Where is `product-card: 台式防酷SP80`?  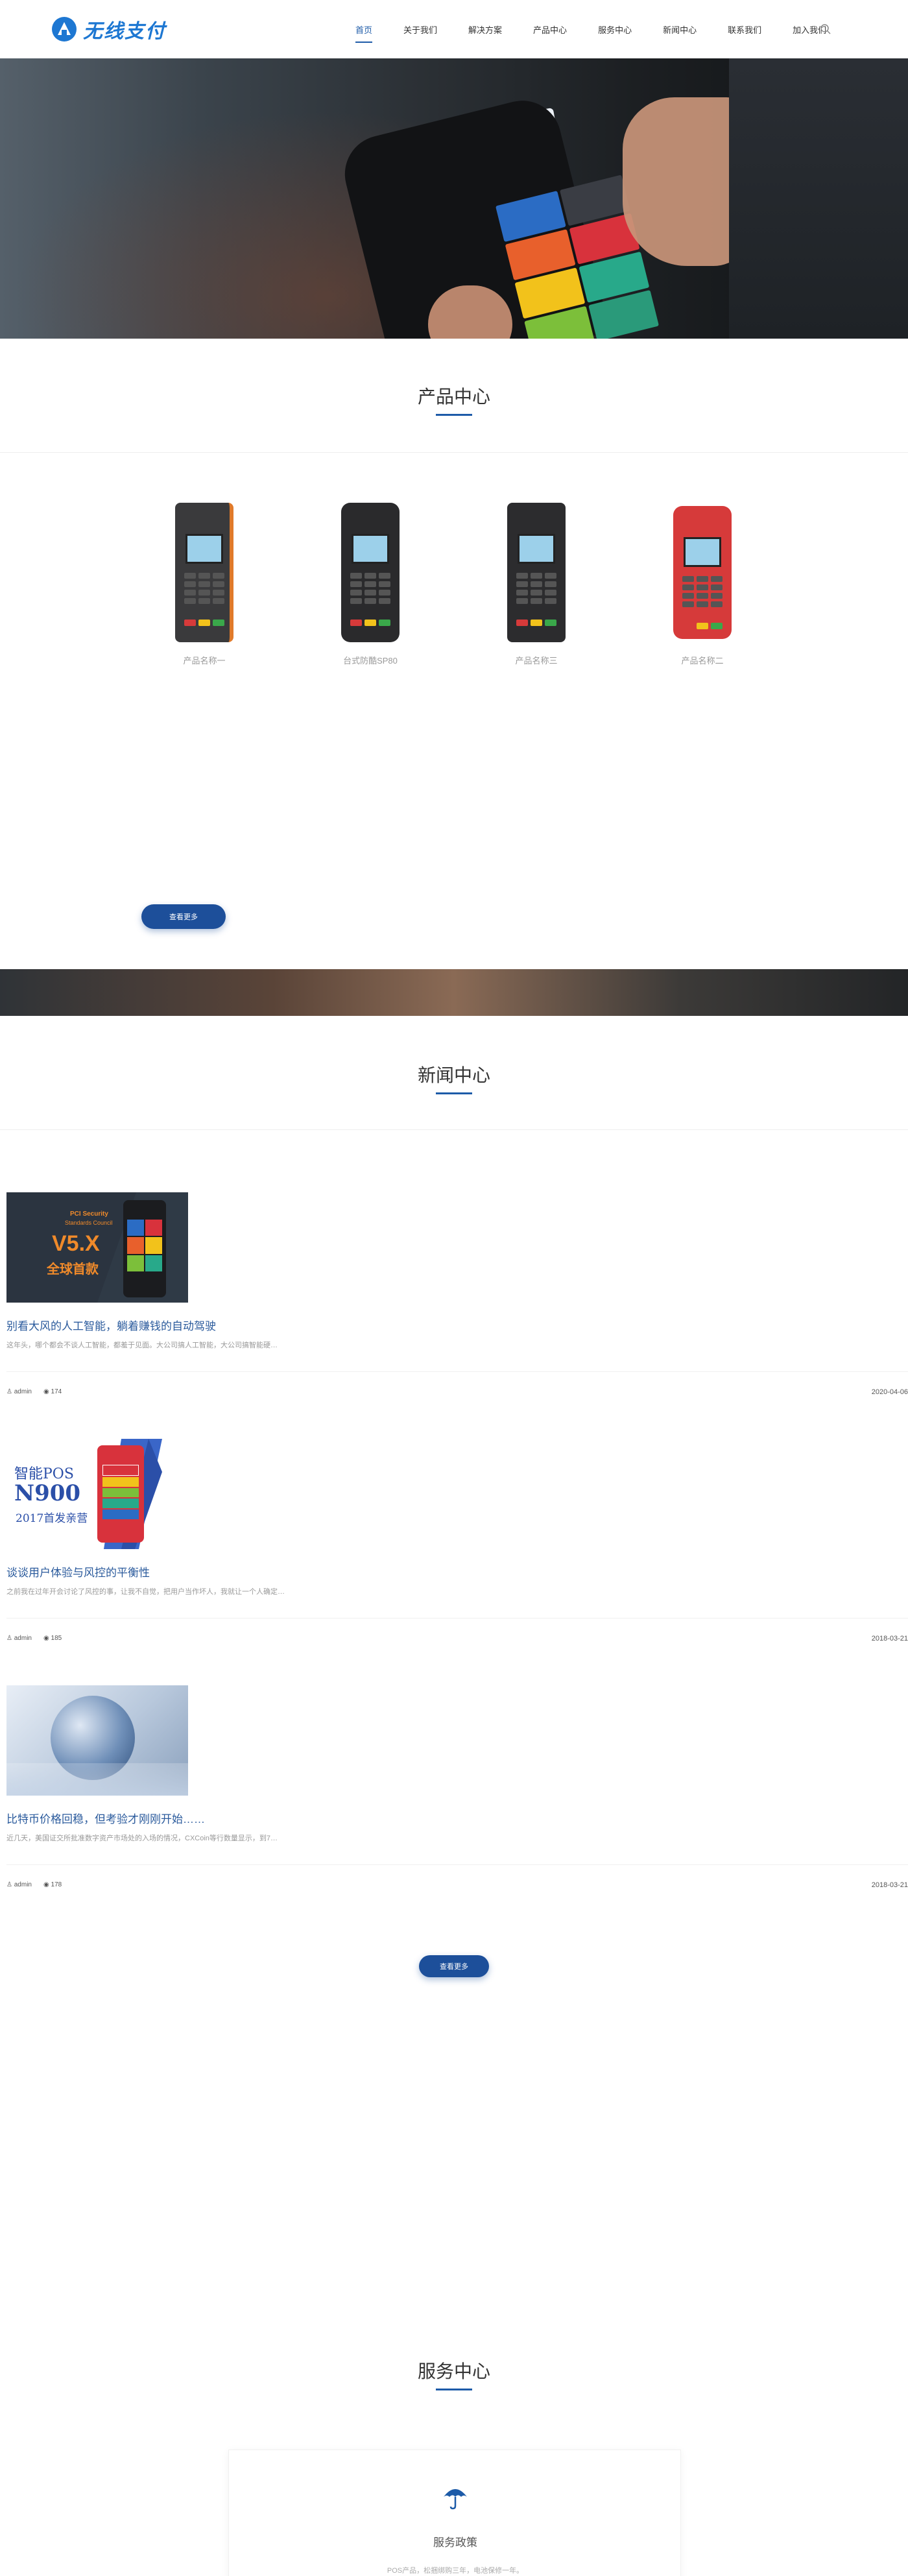
product-card: 台式防酷SP80 is located at coordinates (370, 583).